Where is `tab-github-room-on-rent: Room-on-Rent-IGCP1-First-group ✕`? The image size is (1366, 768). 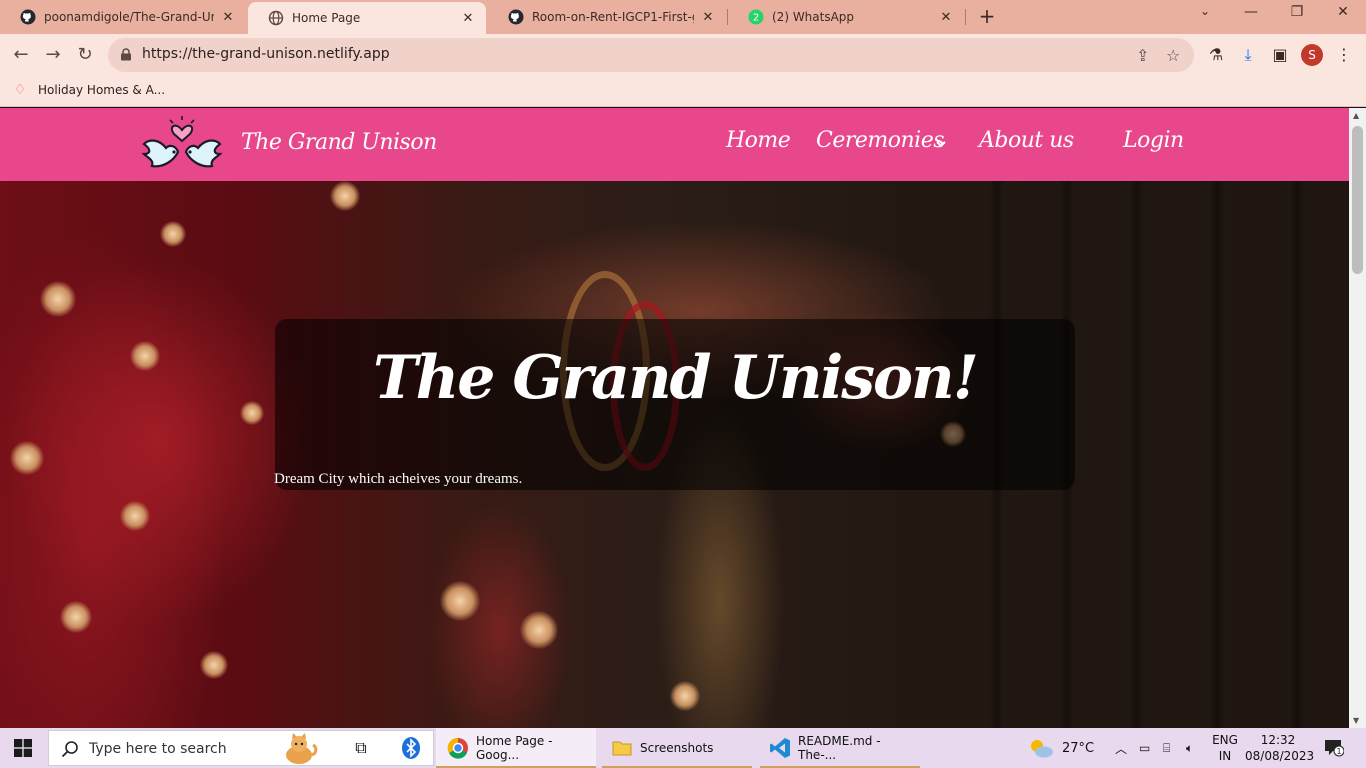 tab-github-room-on-rent: Room-on-Rent-IGCP1-First-group ✕ is located at coordinates (607, 17).